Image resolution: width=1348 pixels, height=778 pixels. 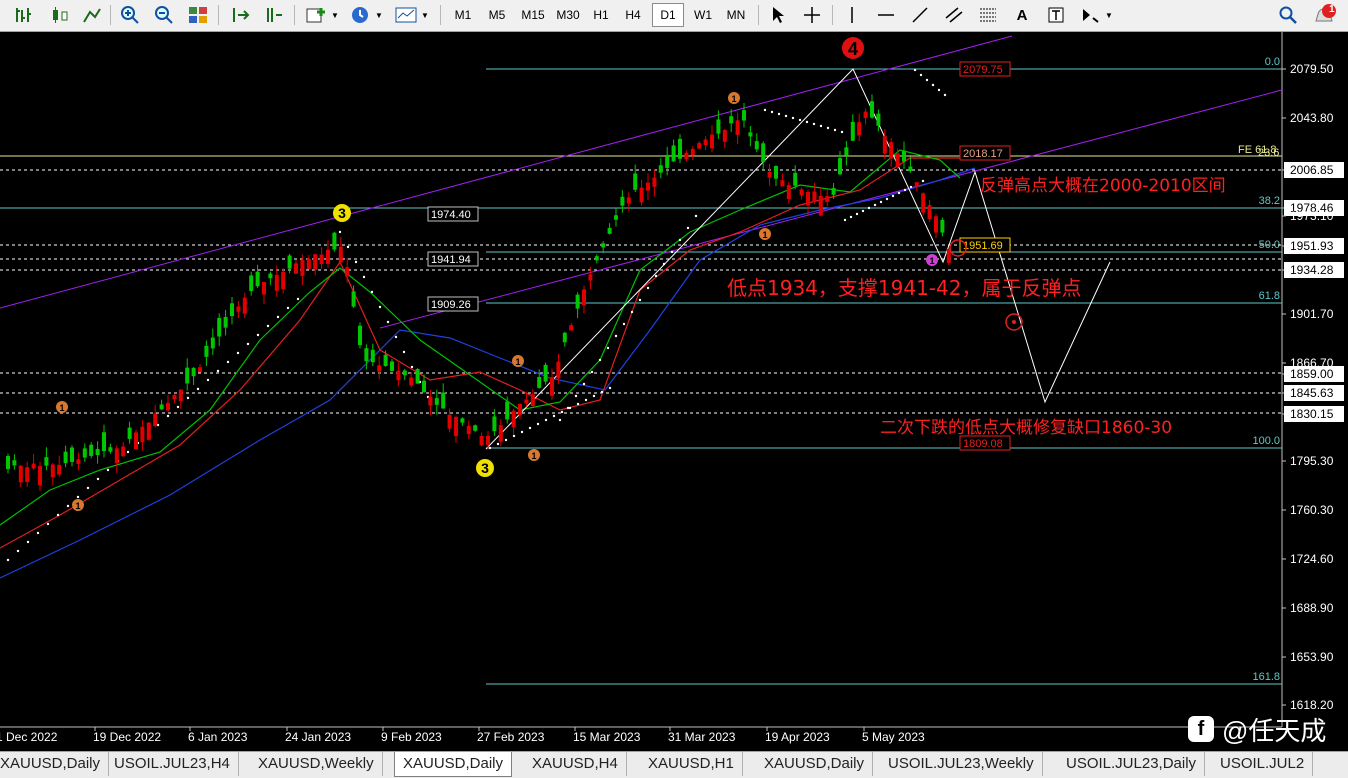 I want to click on timeframe-h1: H1, so click(x=601, y=15).